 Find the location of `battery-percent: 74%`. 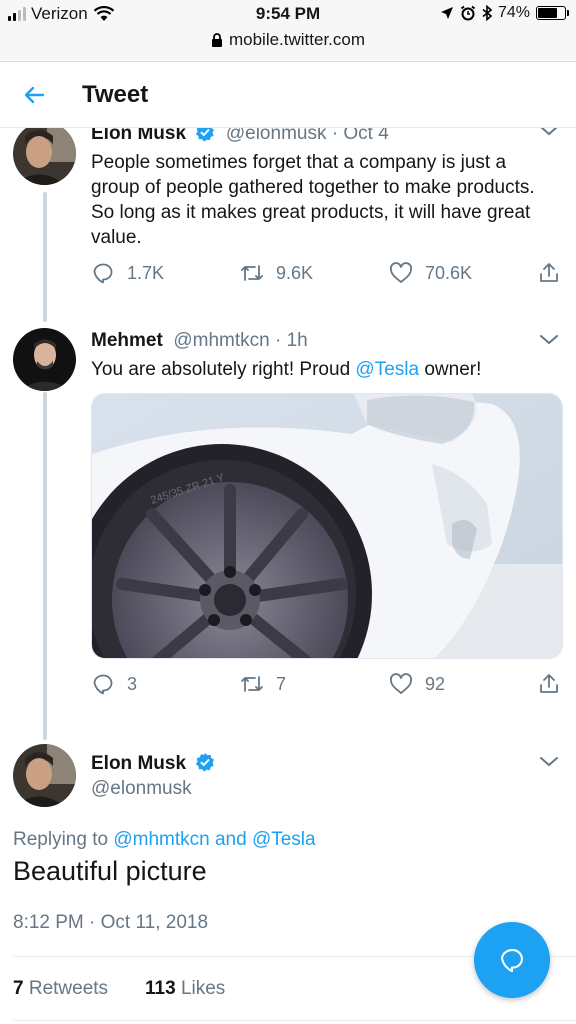

battery-percent: 74% is located at coordinates (513, 12).